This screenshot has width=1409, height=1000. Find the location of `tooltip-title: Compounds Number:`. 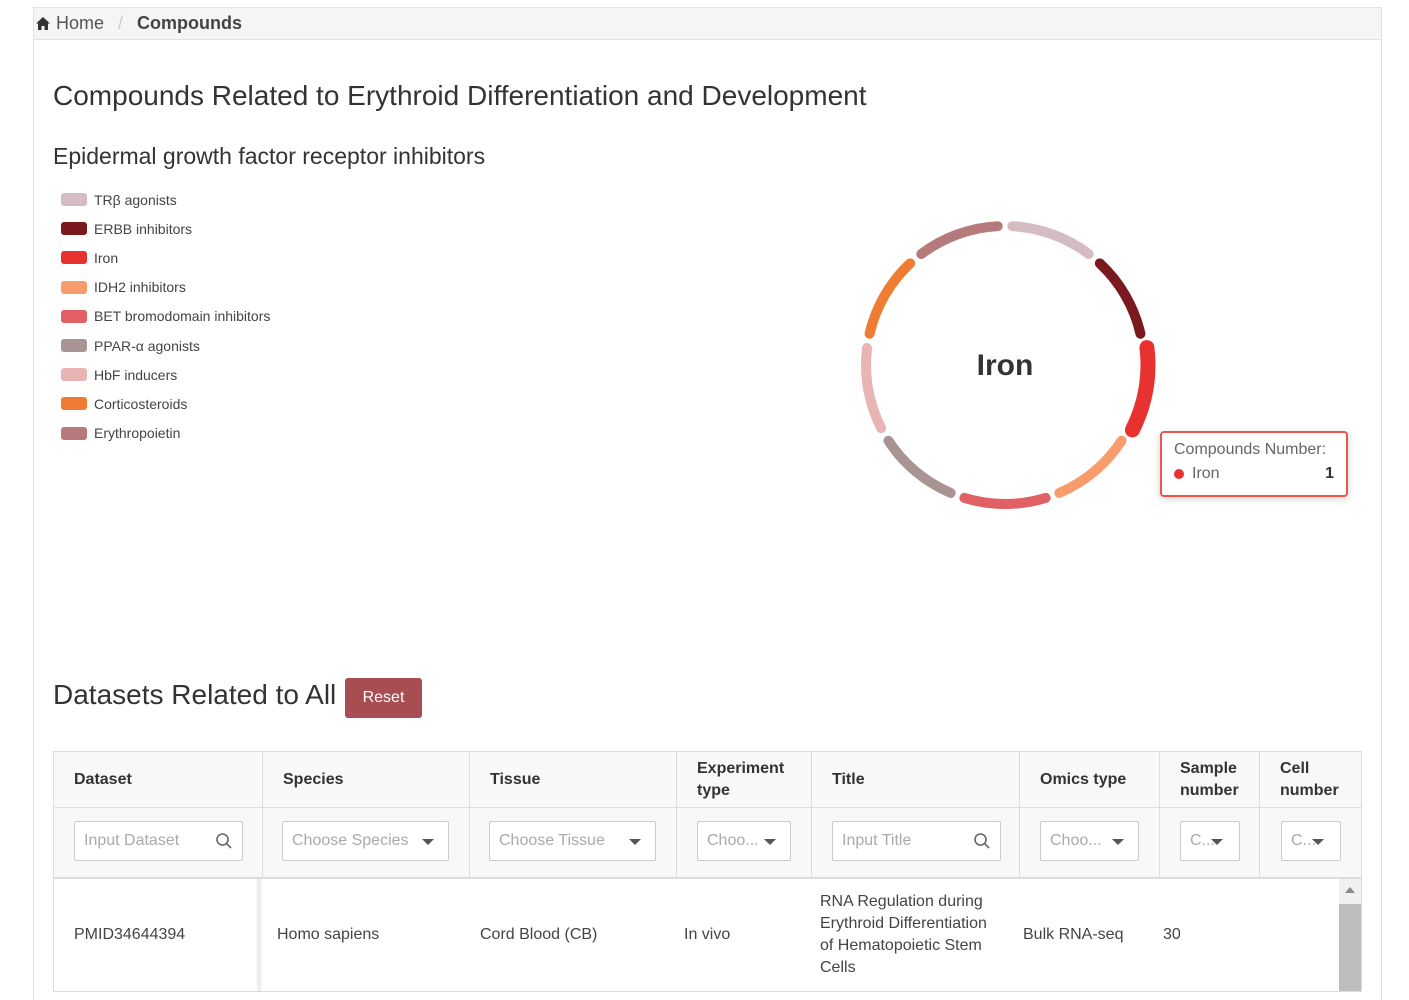

tooltip-title: Compounds Number: is located at coordinates (1250, 449).